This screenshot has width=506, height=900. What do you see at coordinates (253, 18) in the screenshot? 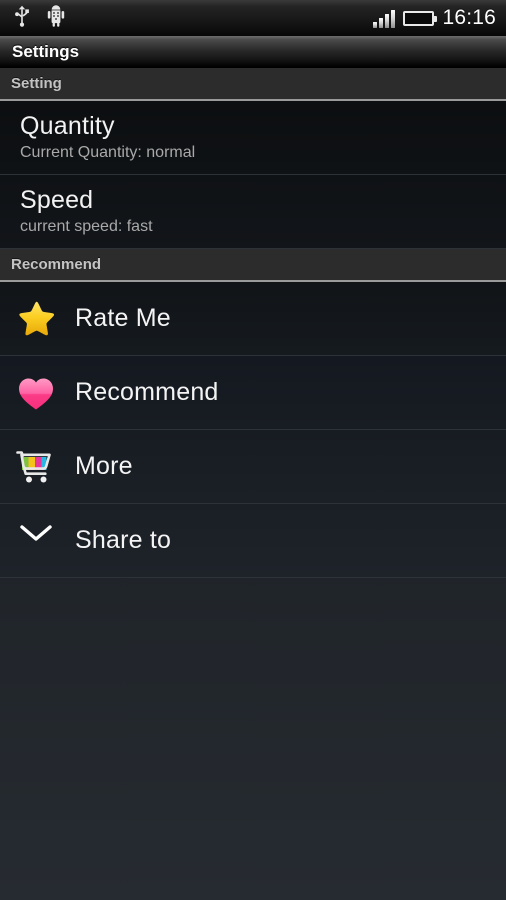
I see `status-bar: 16:16` at bounding box center [253, 18].